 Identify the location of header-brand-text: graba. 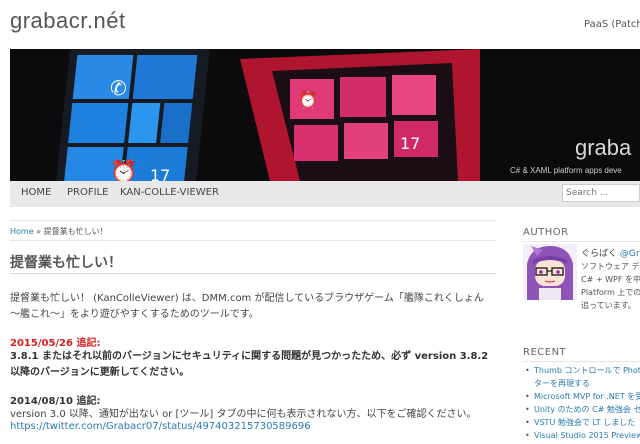
(603, 147).